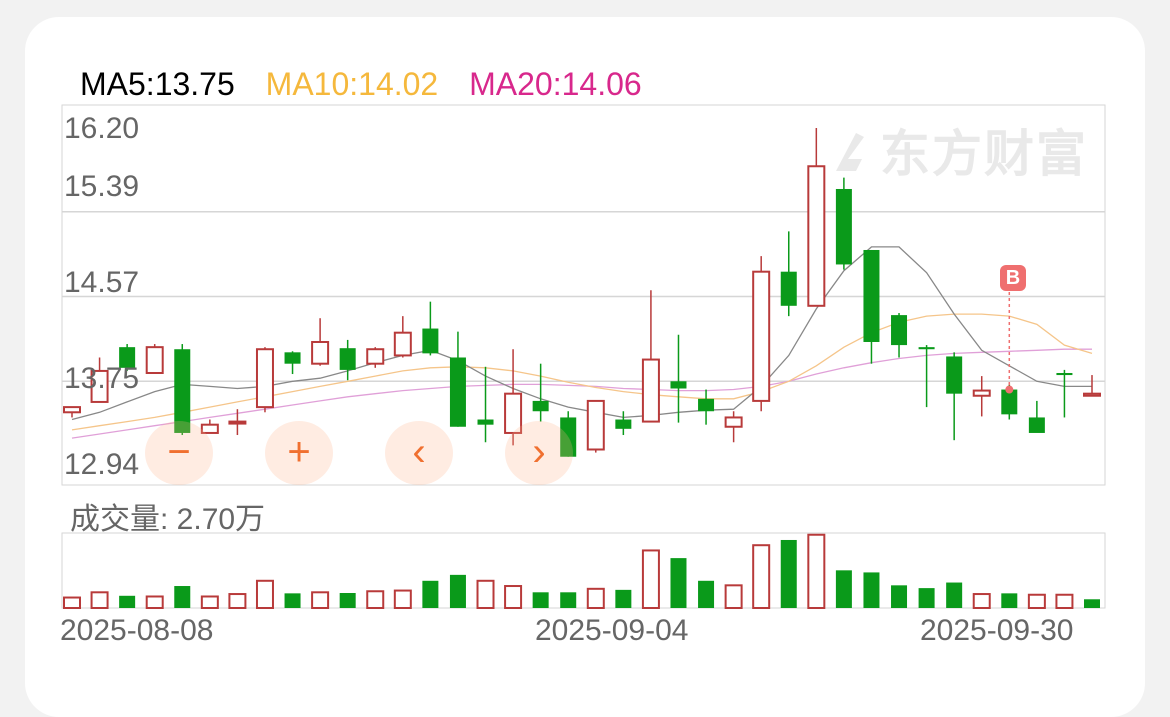 The height and width of the screenshot is (717, 1170). What do you see at coordinates (102, 464) in the screenshot?
I see `y-tick-label: 12.94` at bounding box center [102, 464].